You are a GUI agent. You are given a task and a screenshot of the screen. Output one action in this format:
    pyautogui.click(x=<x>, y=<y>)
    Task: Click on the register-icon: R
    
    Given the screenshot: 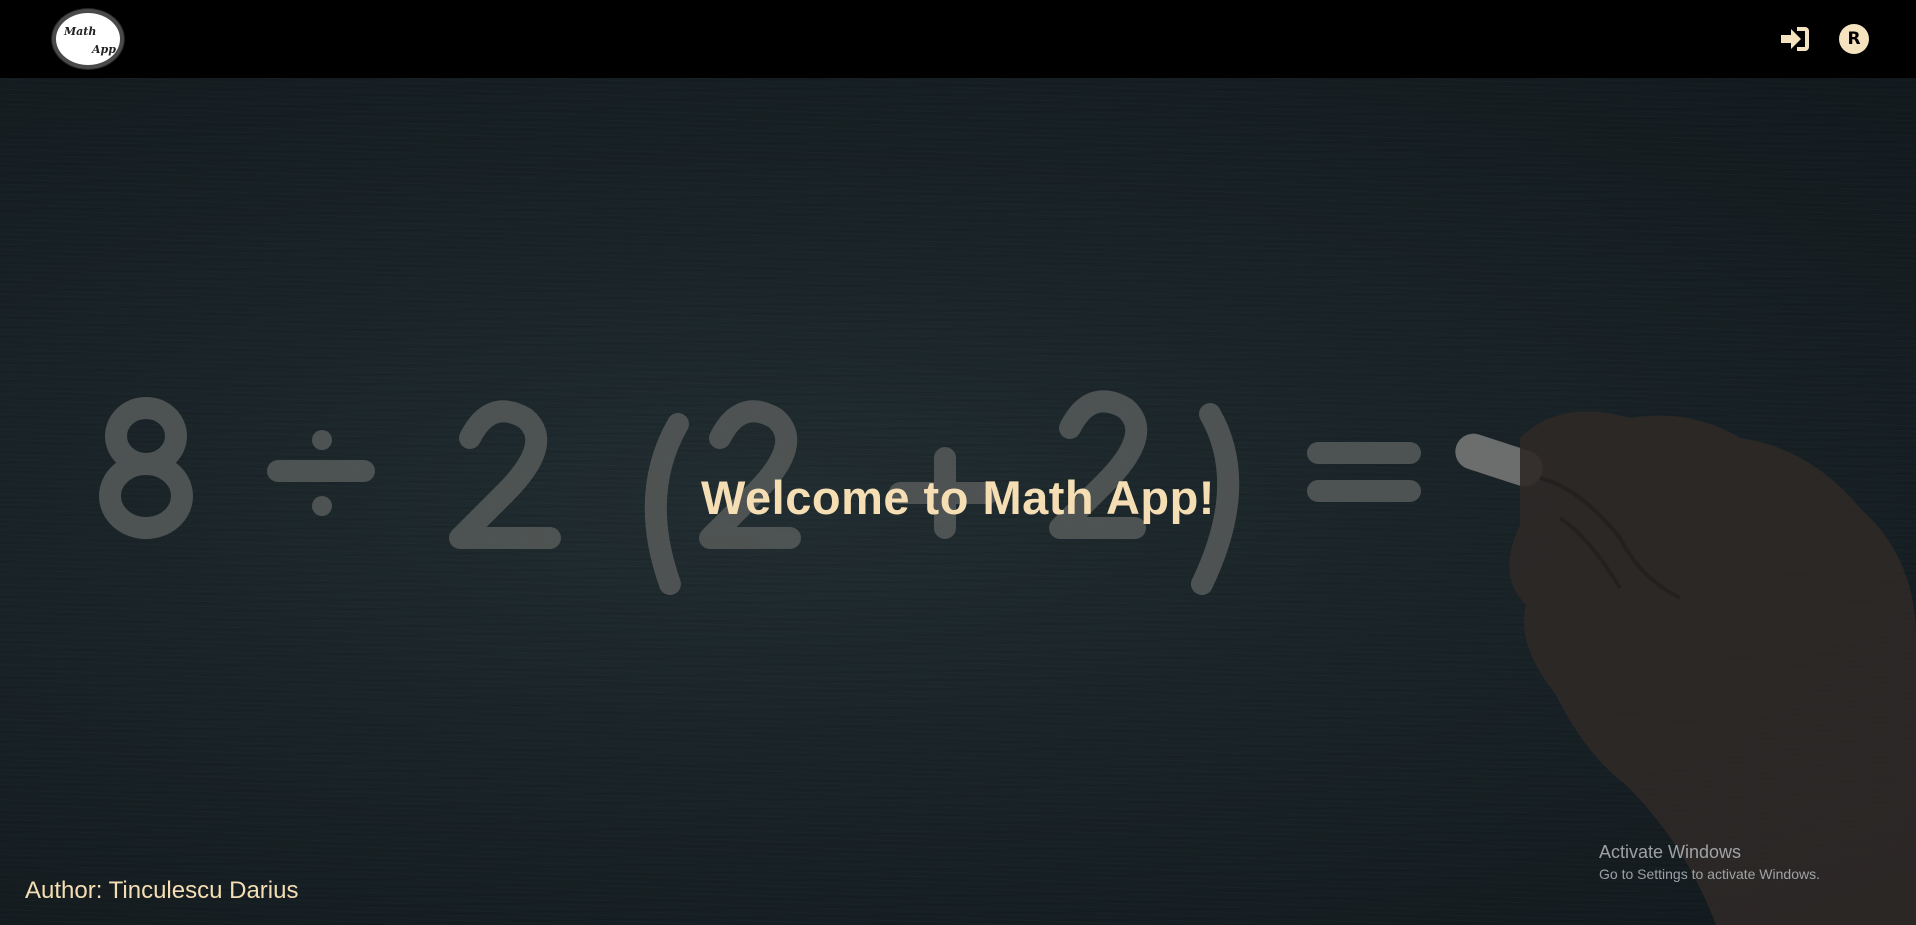 What is the action you would take?
    pyautogui.click(x=1854, y=39)
    